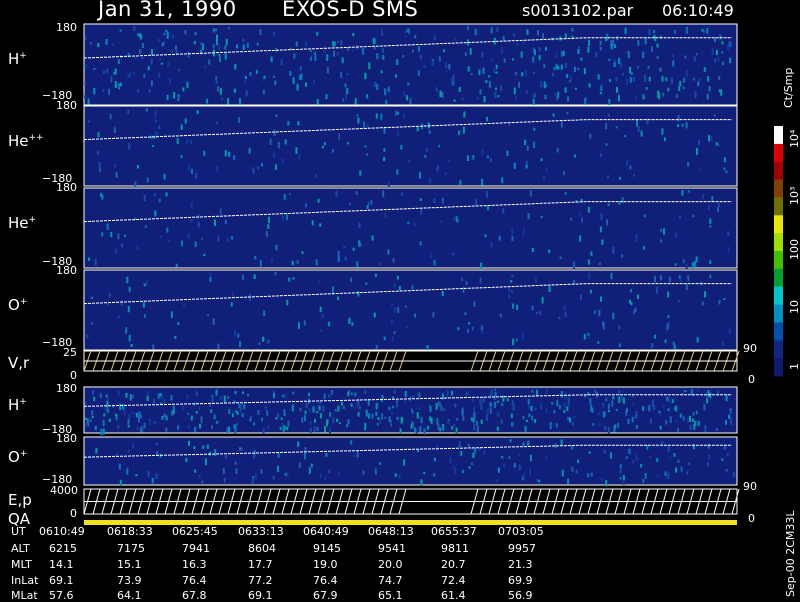  What do you see at coordinates (66, 438) in the screenshot?
I see `tick-o-plus-2-max: 180` at bounding box center [66, 438].